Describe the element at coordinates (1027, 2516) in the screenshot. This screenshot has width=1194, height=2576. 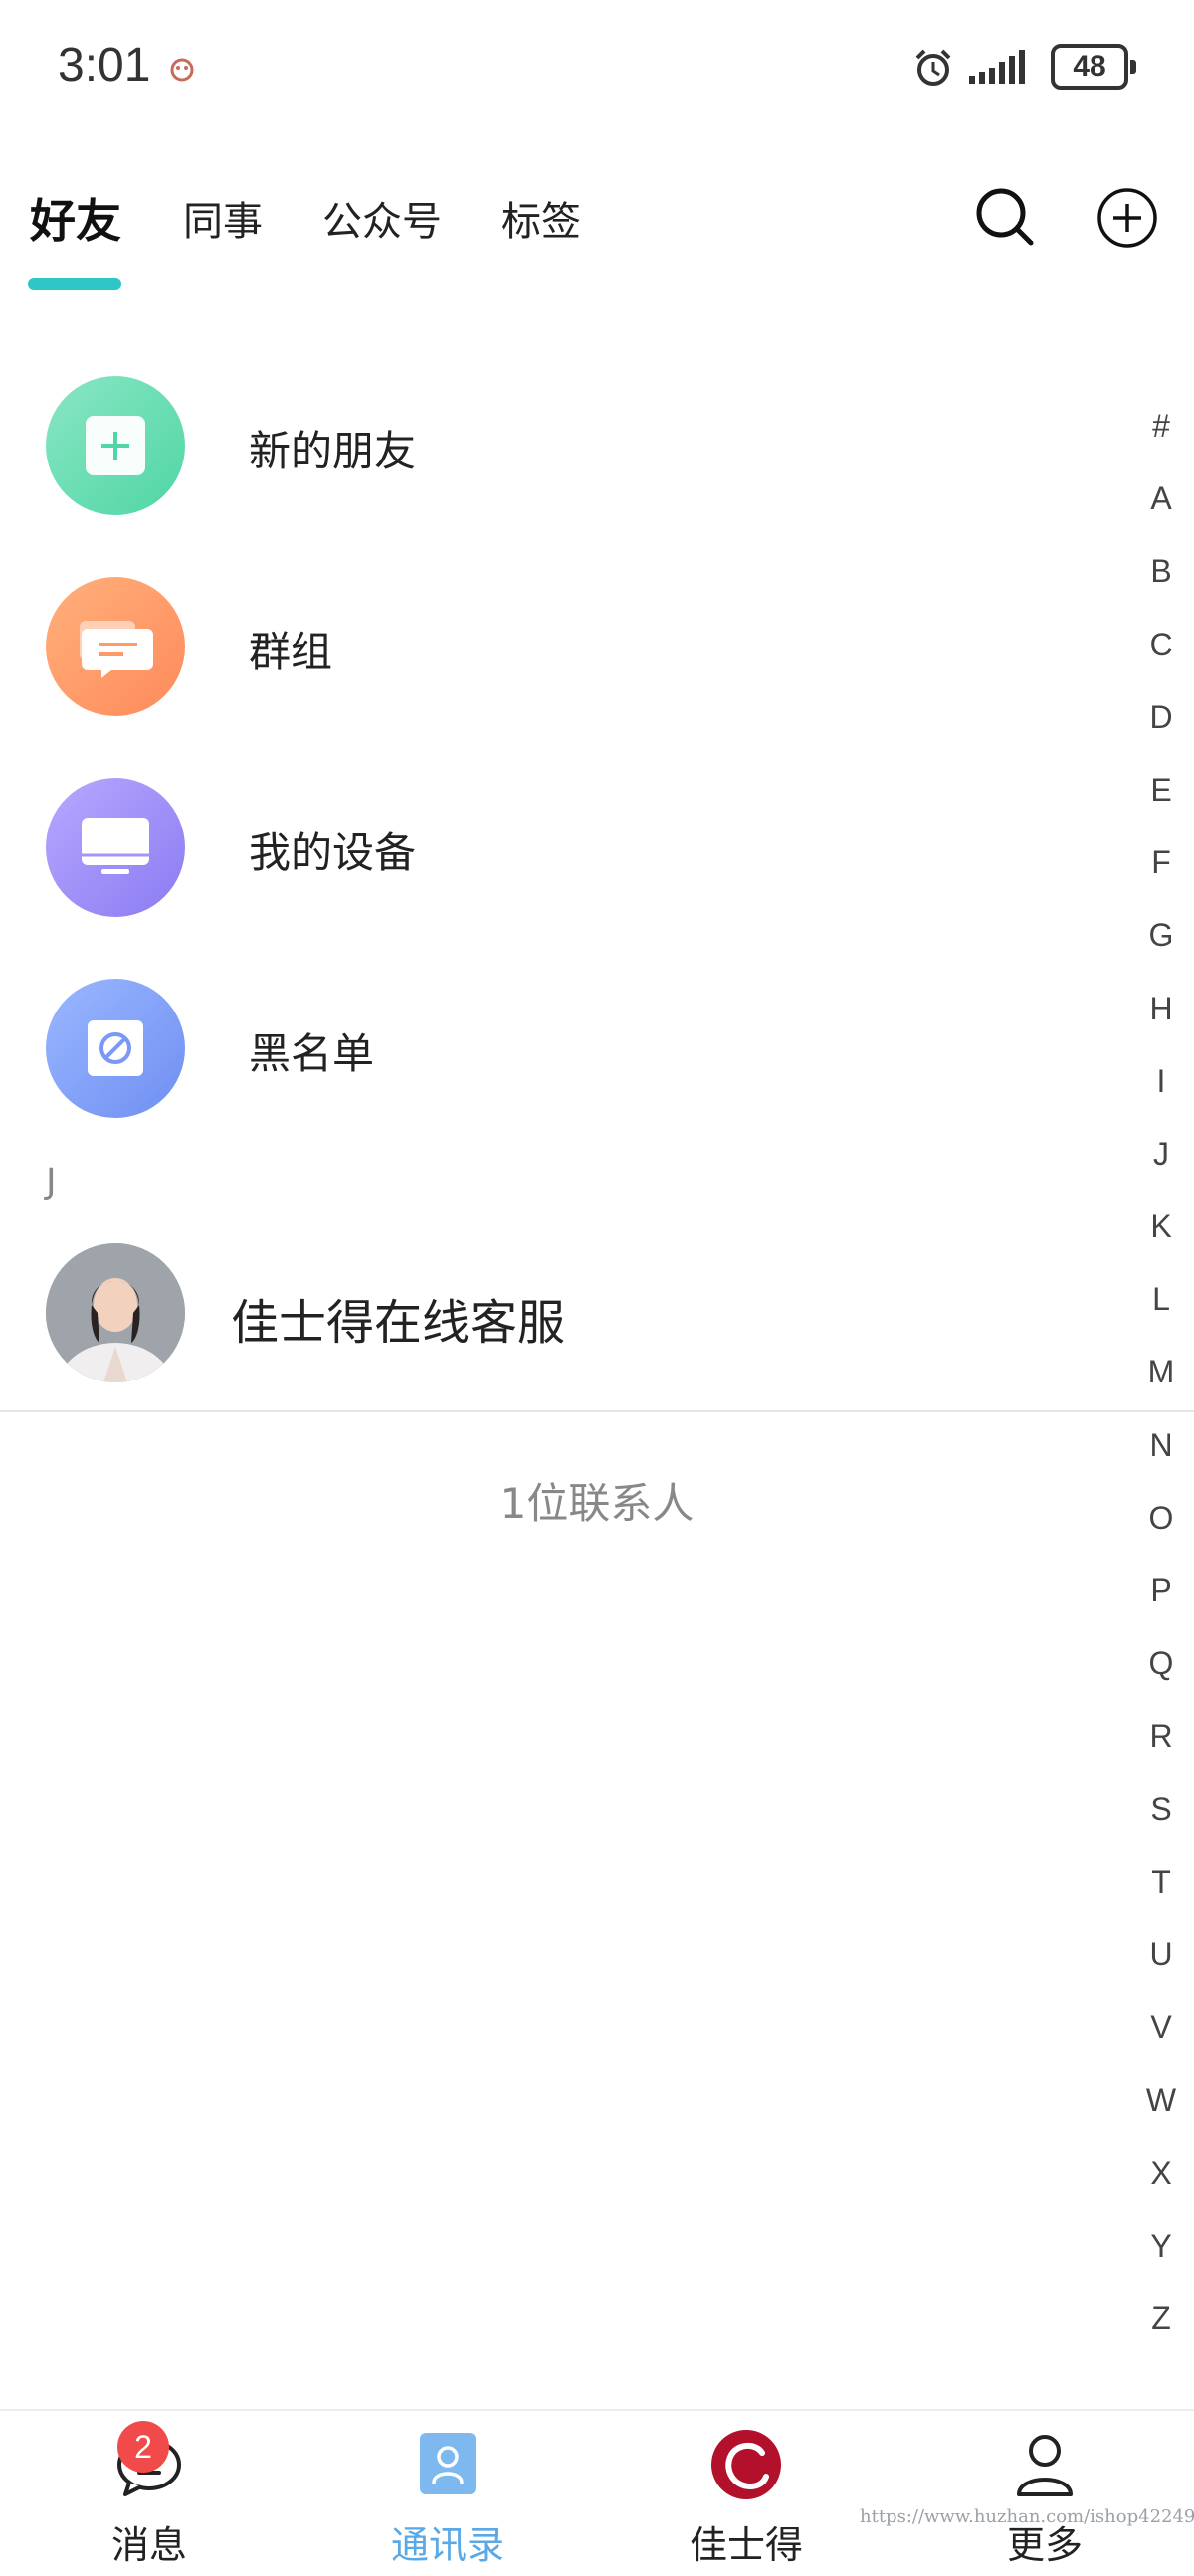
I see `watermark-text: https://www.huzhan.com/ishop42249` at that location.